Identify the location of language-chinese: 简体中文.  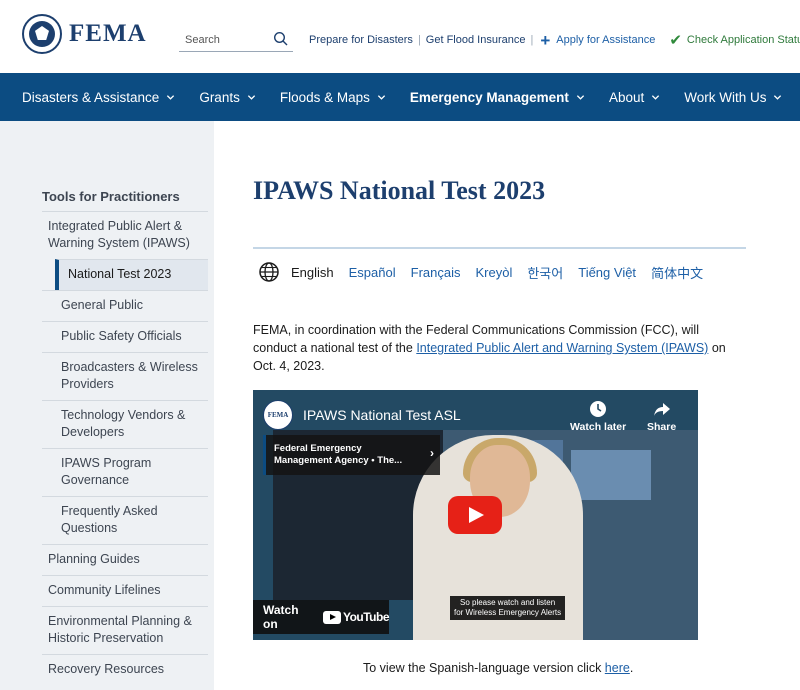
(677, 272).